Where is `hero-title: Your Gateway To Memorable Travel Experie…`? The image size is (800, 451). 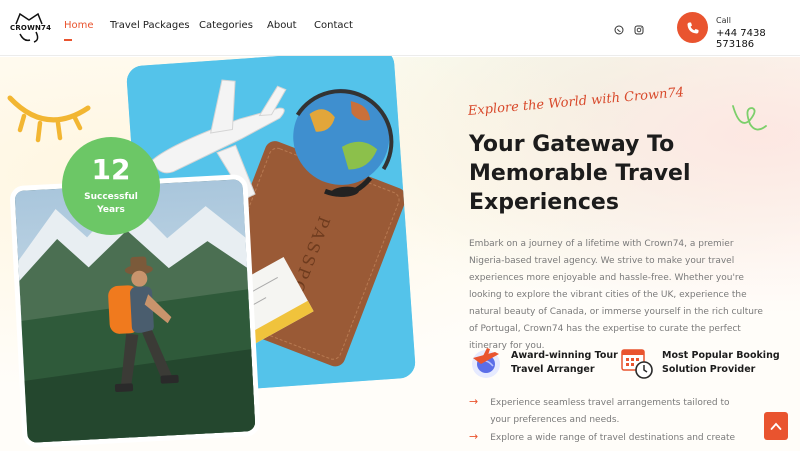 hero-title: Your Gateway To Memorable Travel Experie… is located at coordinates (594, 173).